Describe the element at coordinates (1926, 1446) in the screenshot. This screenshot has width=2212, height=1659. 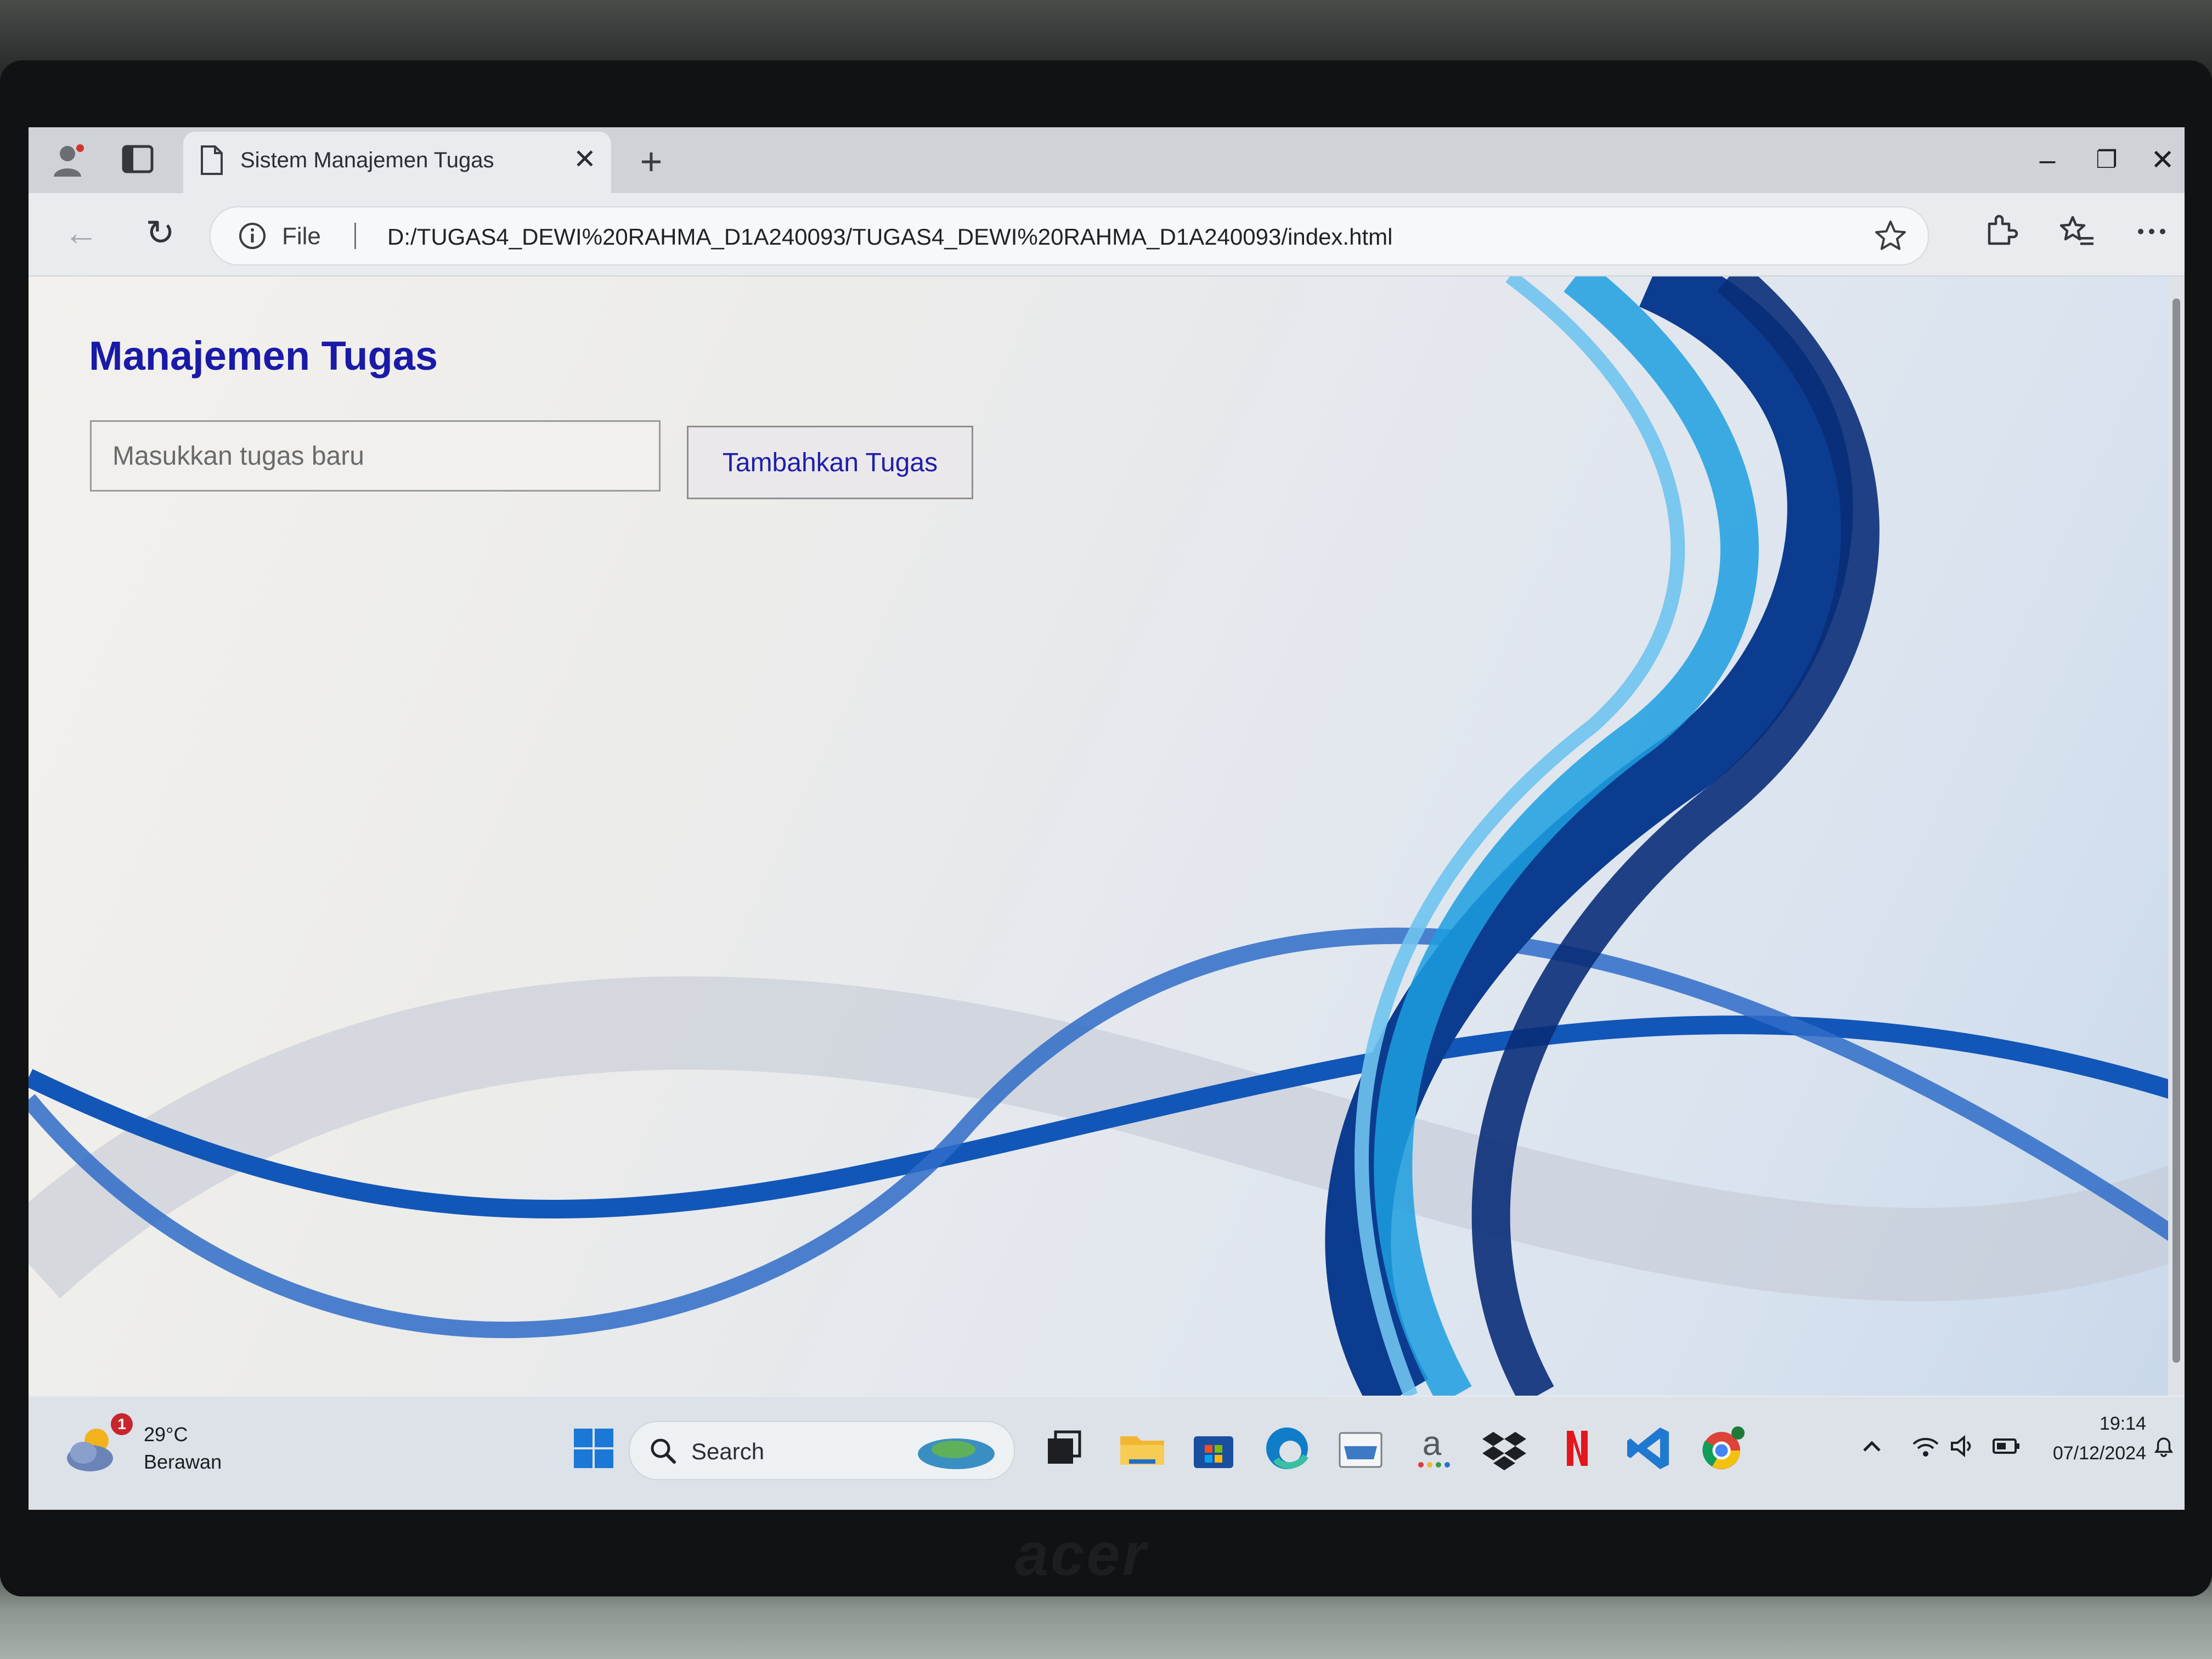
I see `wifi-icon` at that location.